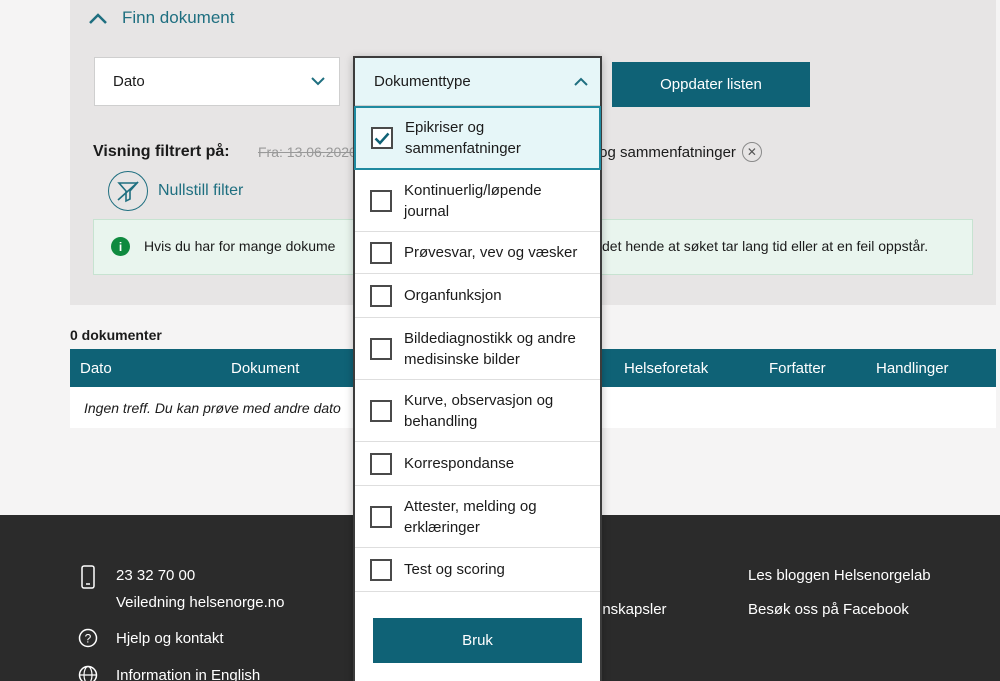  Describe the element at coordinates (453, 295) in the screenshot. I see `option-label: Organfunksjon` at that location.